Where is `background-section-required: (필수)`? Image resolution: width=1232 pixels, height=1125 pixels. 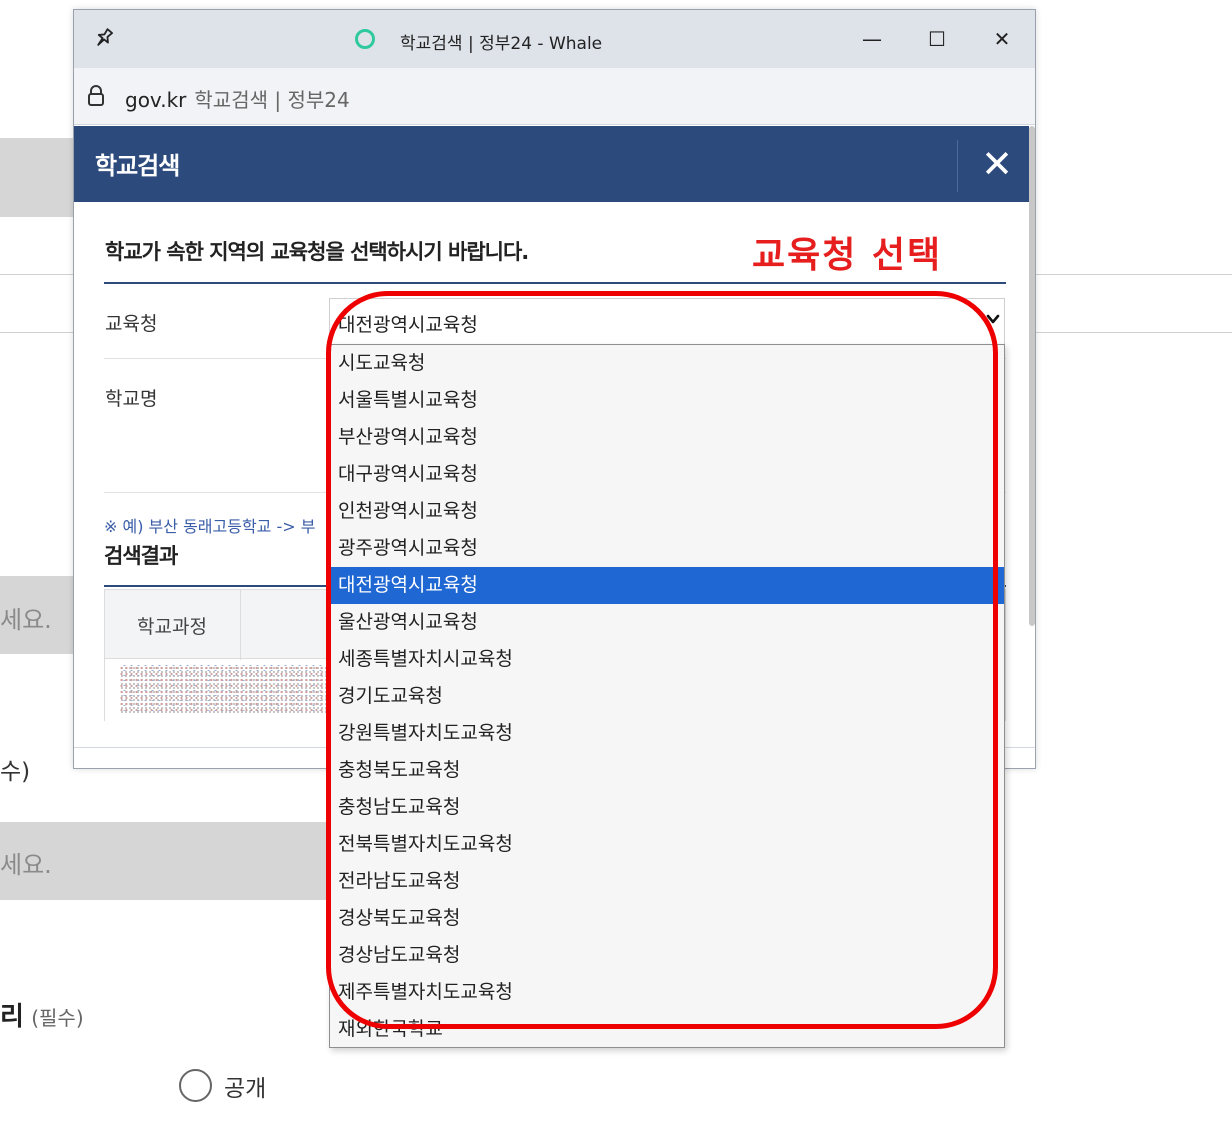
background-section-required: (필수) is located at coordinates (57, 1018).